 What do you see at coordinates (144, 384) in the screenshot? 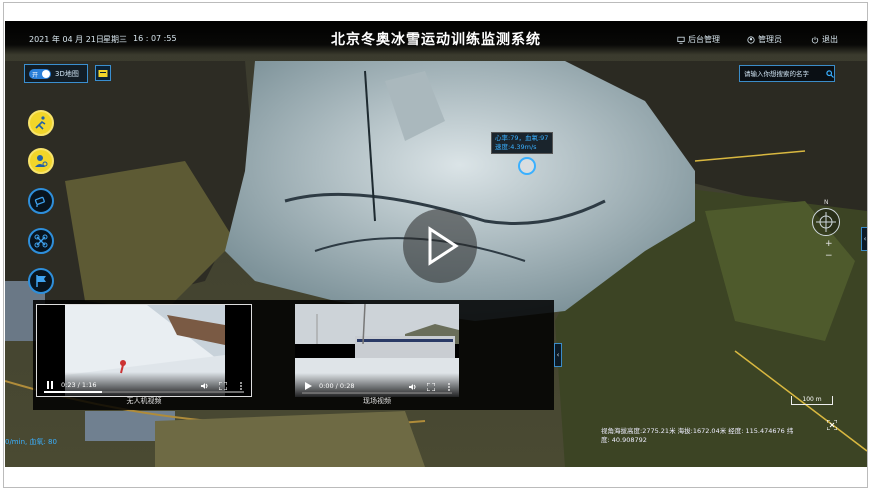
I see `drone-video-controls: 0:23 / 1:16` at bounding box center [144, 384].